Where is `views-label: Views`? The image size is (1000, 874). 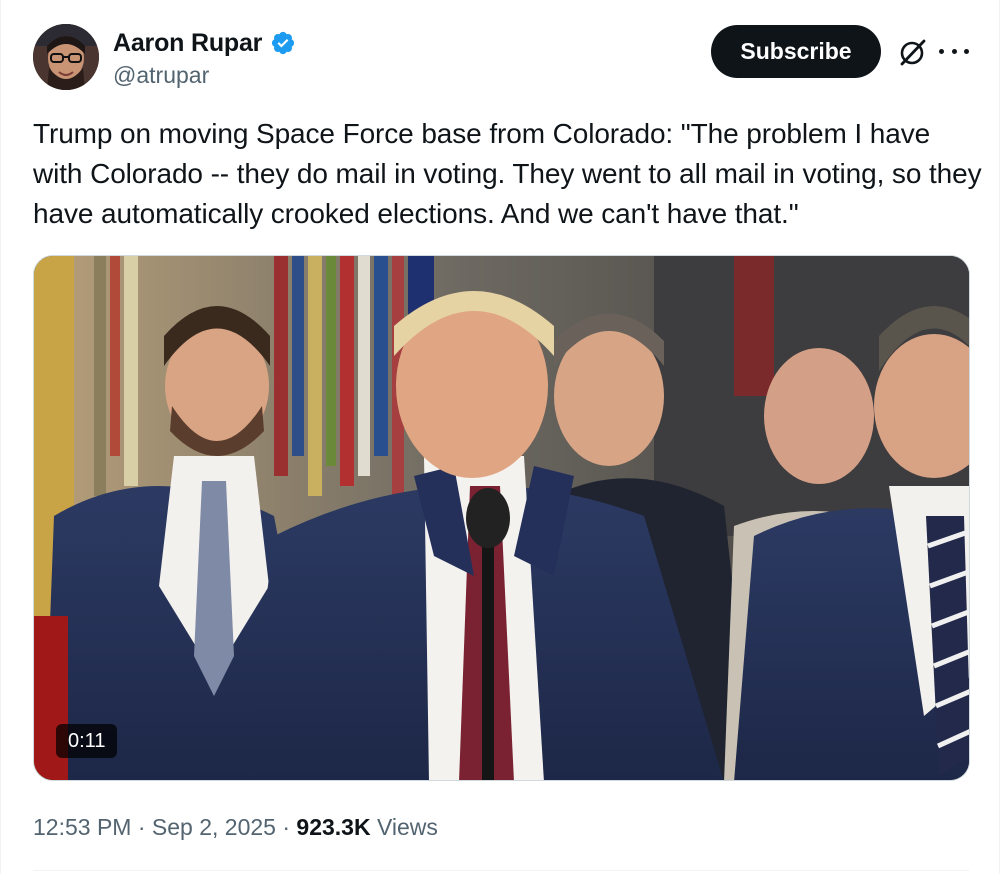
views-label: Views is located at coordinates (407, 827).